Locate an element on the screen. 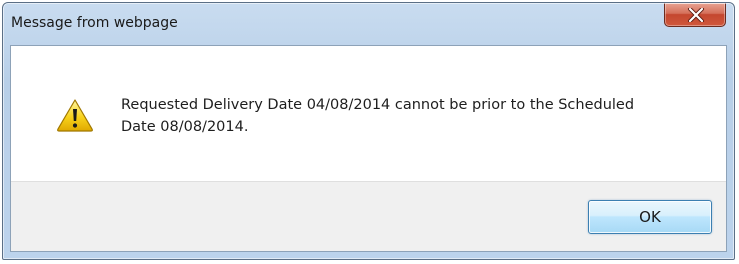 Image resolution: width=739 pixels, height=264 pixels. ok-button: OK is located at coordinates (650, 217).